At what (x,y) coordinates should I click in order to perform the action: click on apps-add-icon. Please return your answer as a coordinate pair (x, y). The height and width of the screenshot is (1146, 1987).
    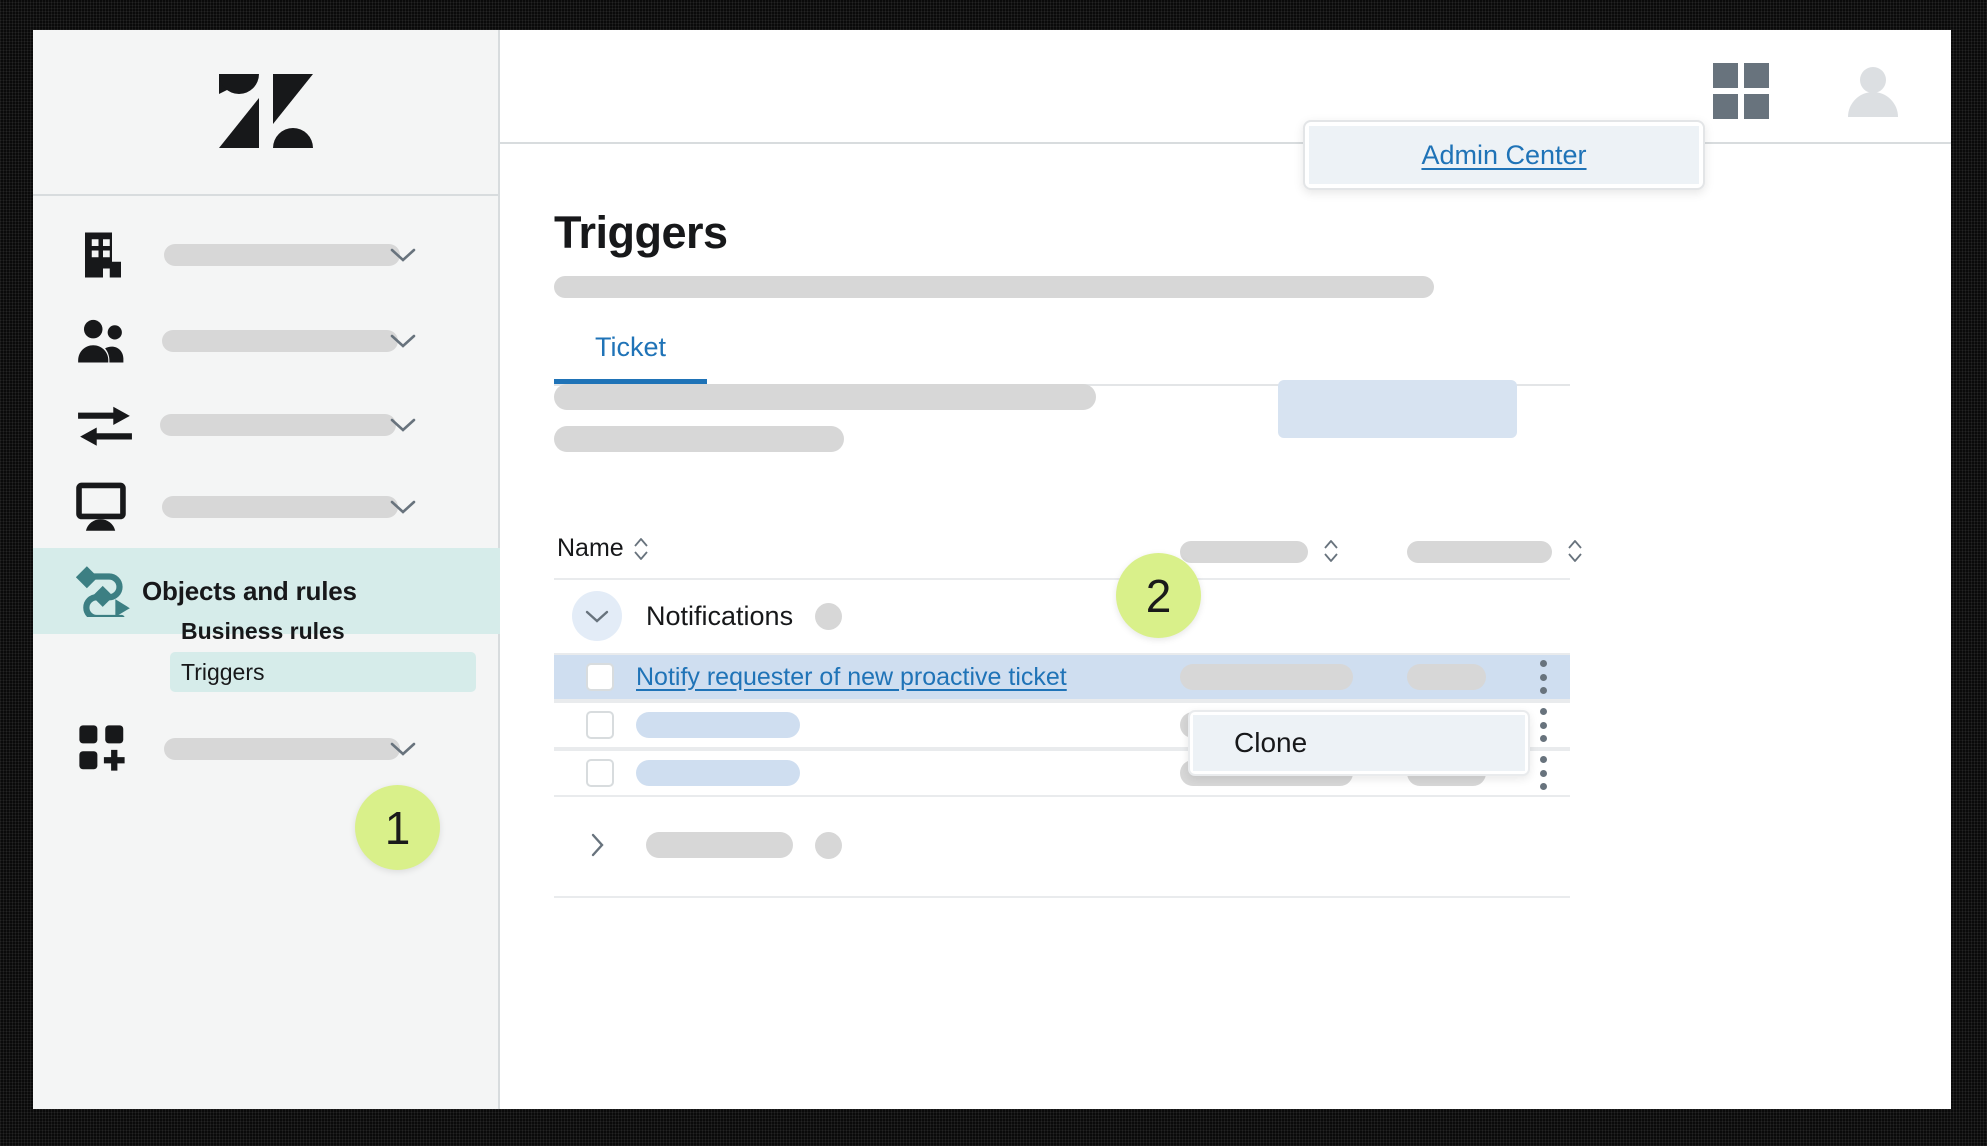
    Looking at the image, I should click on (109, 749).